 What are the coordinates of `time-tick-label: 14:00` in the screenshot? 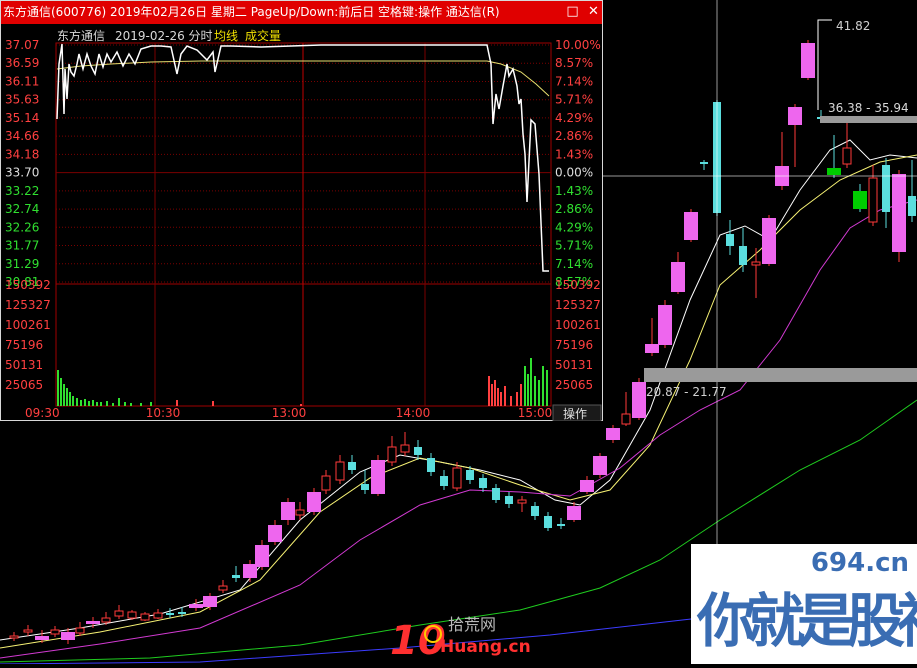 It's located at (413, 413).